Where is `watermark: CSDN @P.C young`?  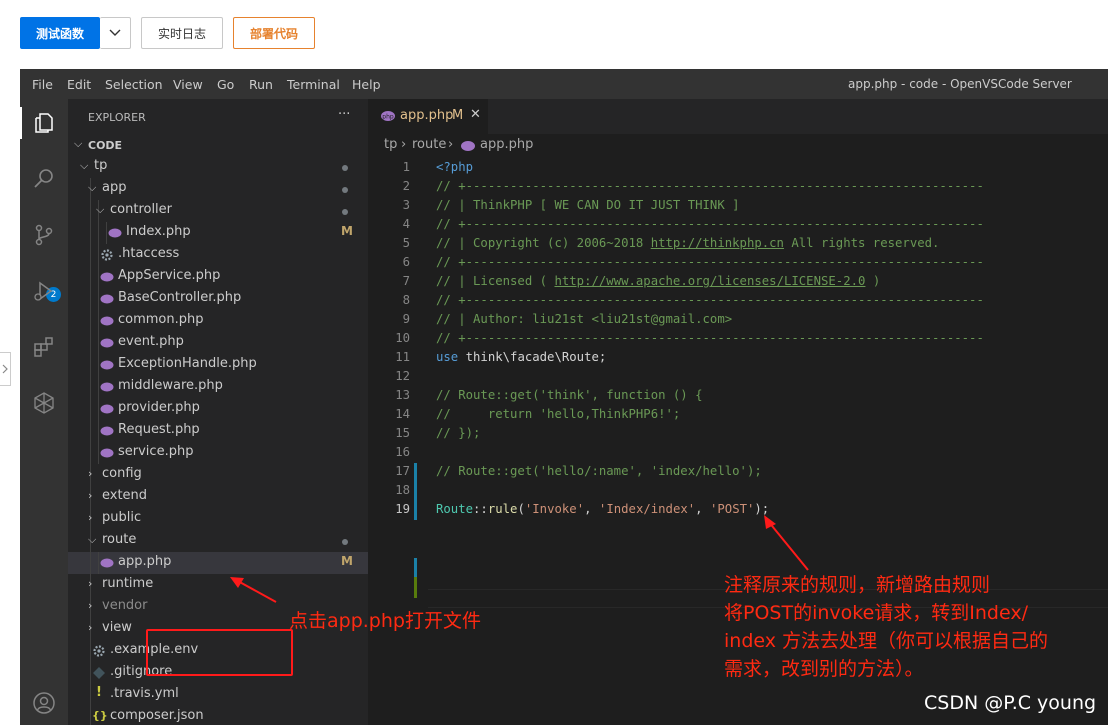 watermark: CSDN @P.C young is located at coordinates (1010, 703).